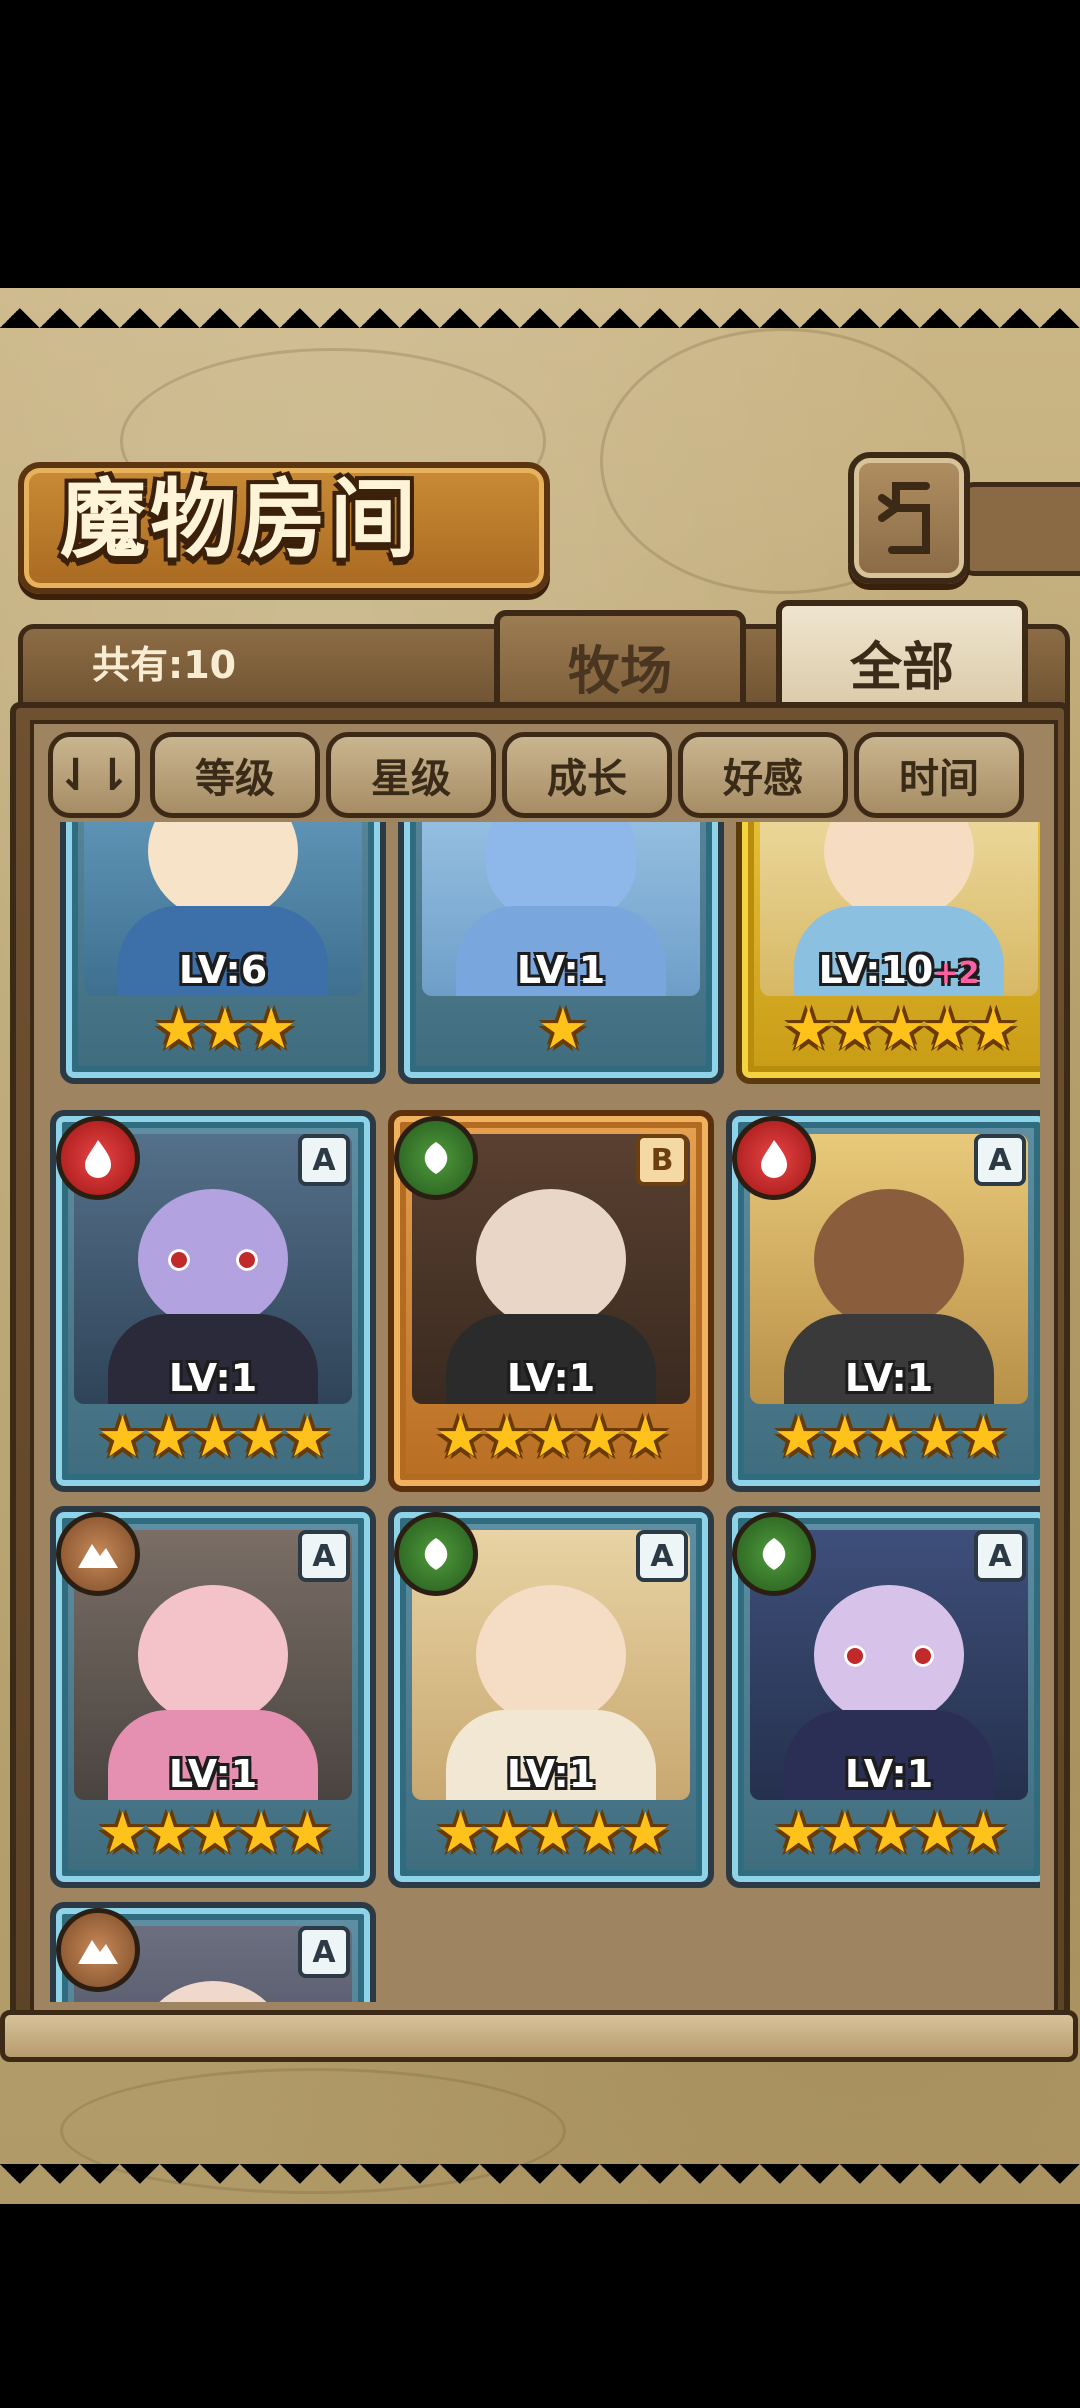  I want to click on sort-growth-button: 成长, so click(587, 775).